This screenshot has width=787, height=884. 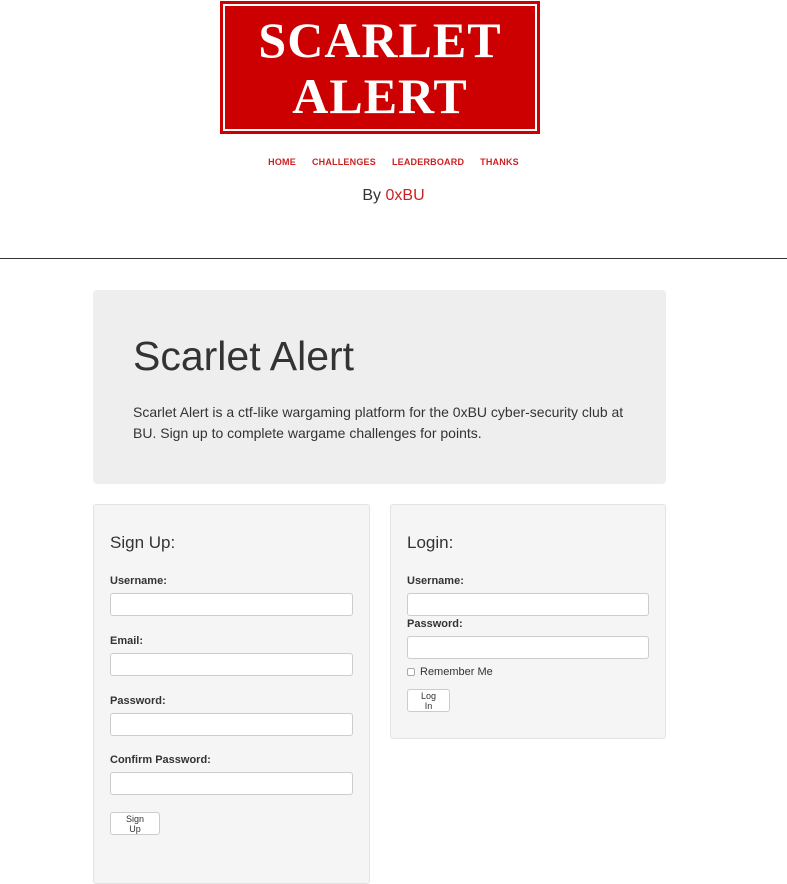 I want to click on logo-text-line1: SCARLET, so click(x=380, y=39).